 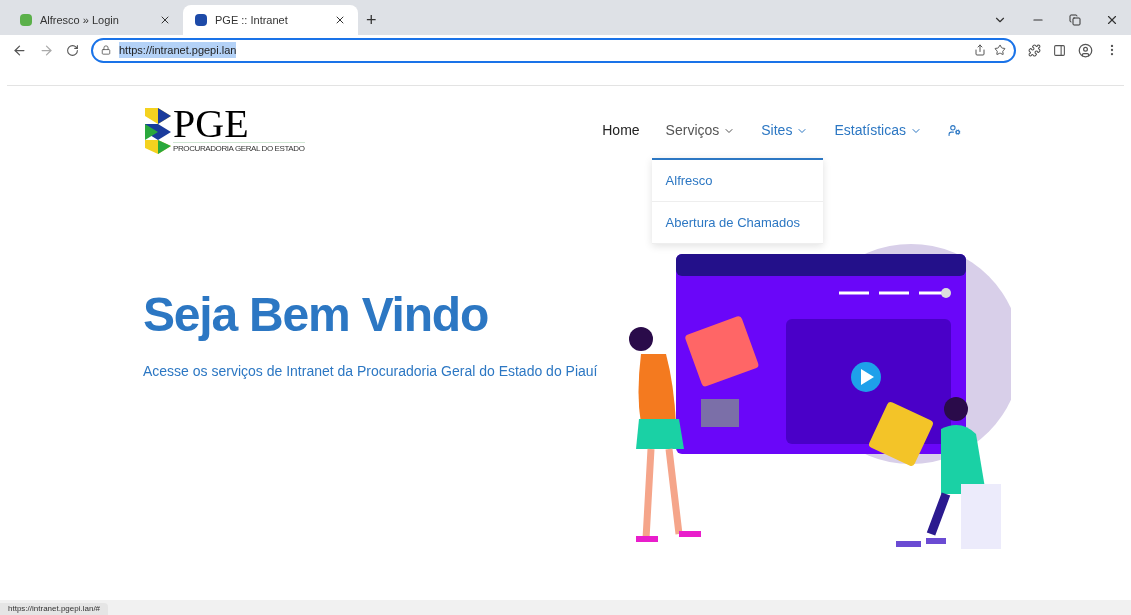 What do you see at coordinates (158, 130) in the screenshot?
I see `logo-icon` at bounding box center [158, 130].